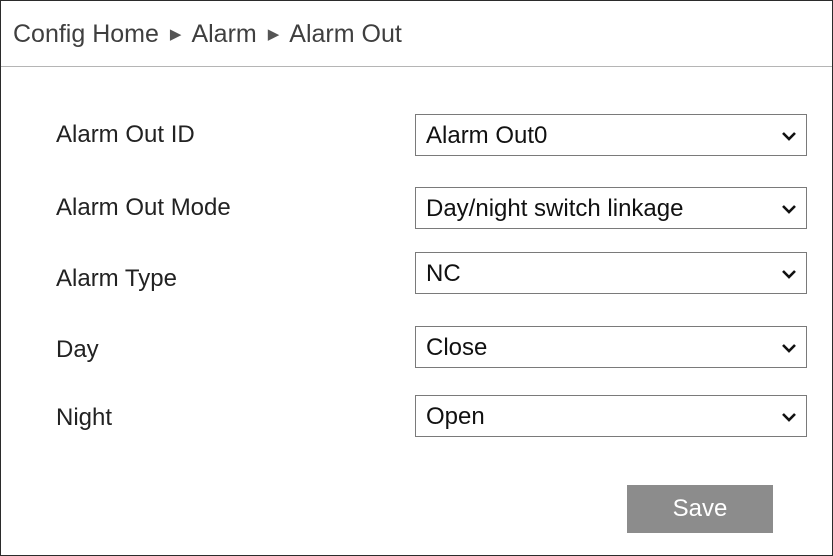  I want to click on alarm-out-mode-label: Alarm Out Mode, so click(143, 207).